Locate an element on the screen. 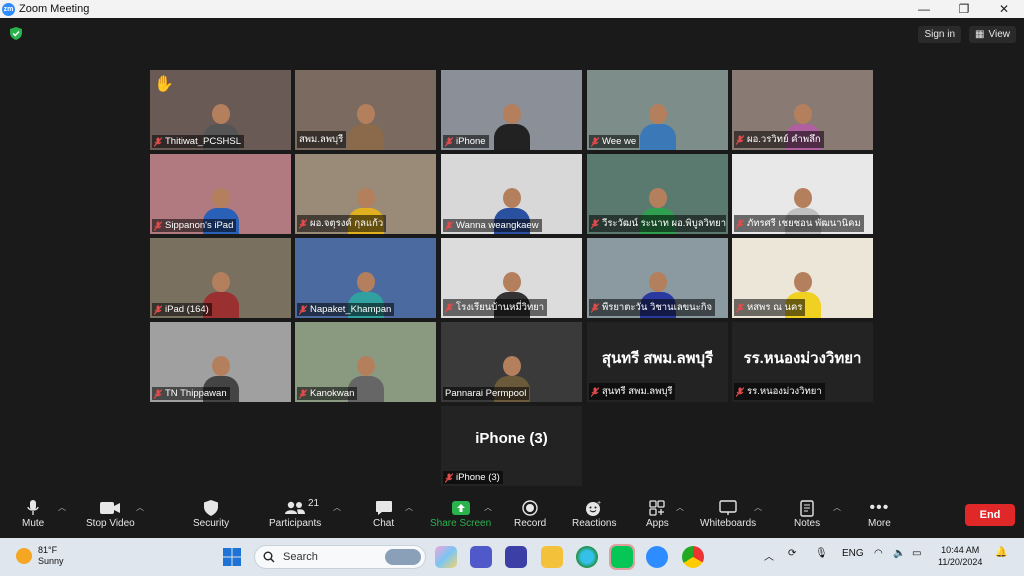 This screenshot has width=1024, height=576. raised-hand-icon: ✋ is located at coordinates (164, 84).